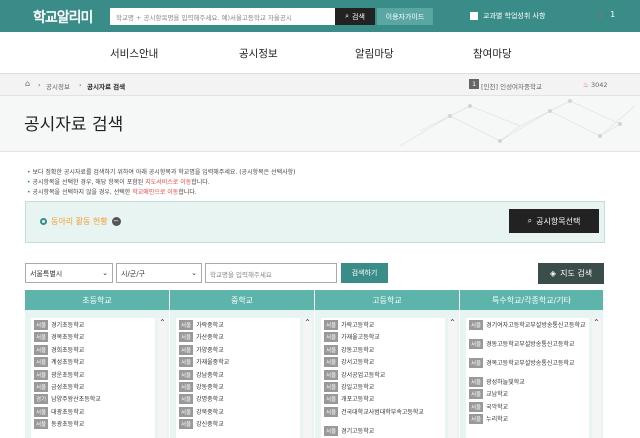 Image resolution: width=640 pixels, height=438 pixels. What do you see at coordinates (238, 375) in the screenshot?
I see `school-list-item: 서울 강남중학교` at bounding box center [238, 375].